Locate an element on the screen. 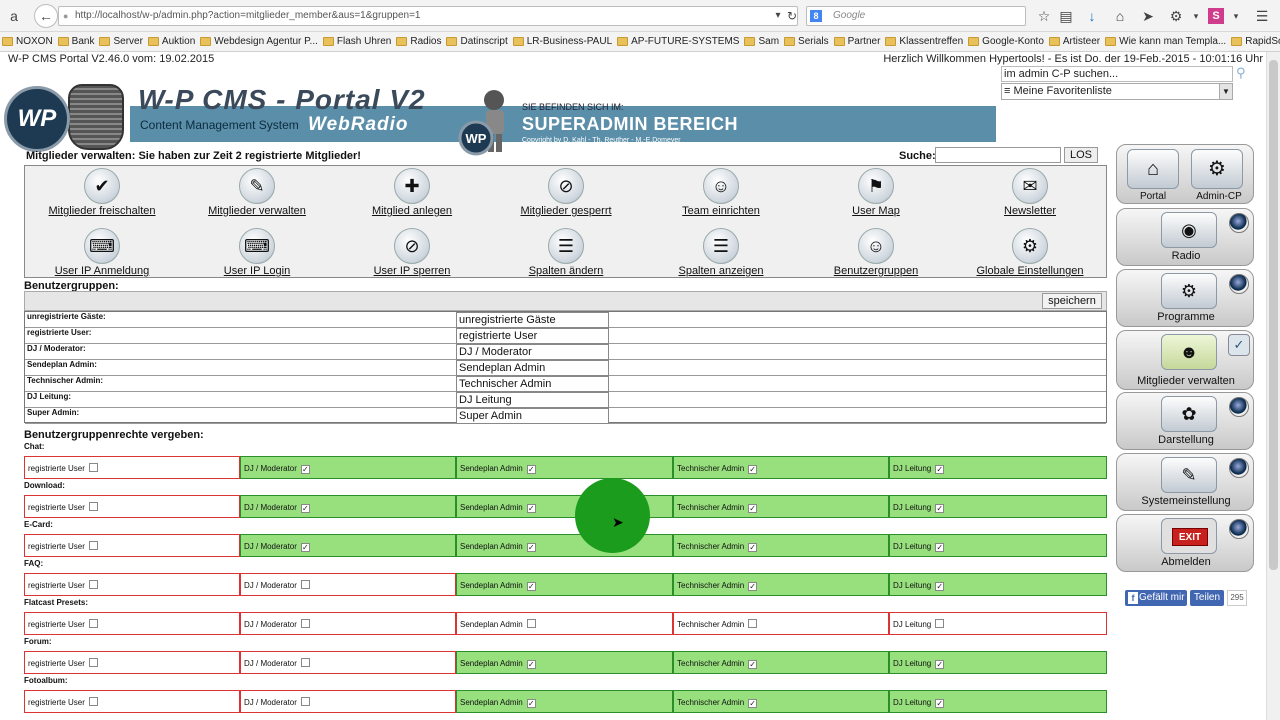 This screenshot has width=1280, height=720. bookmark-item: NOXON is located at coordinates (26, 41).